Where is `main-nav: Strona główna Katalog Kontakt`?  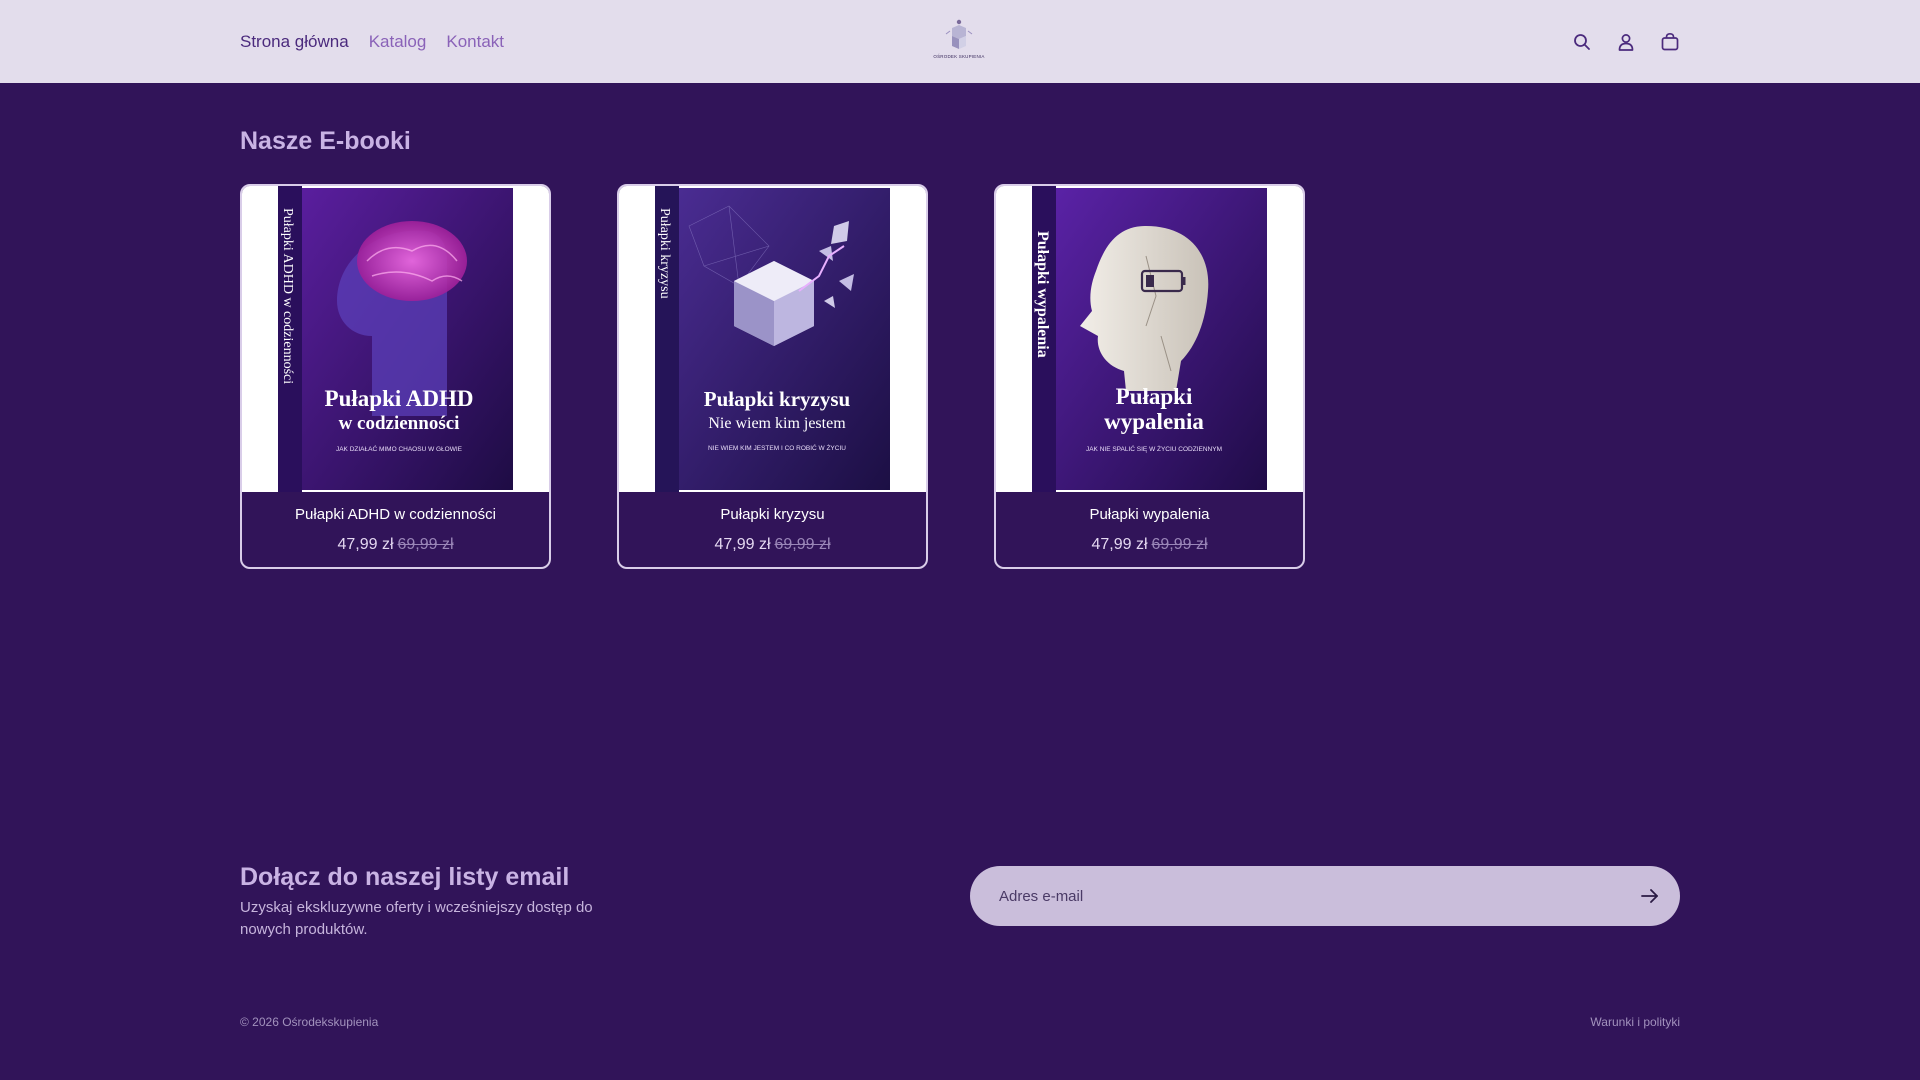 main-nav: Strona główna Katalog Kontakt is located at coordinates (372, 41).